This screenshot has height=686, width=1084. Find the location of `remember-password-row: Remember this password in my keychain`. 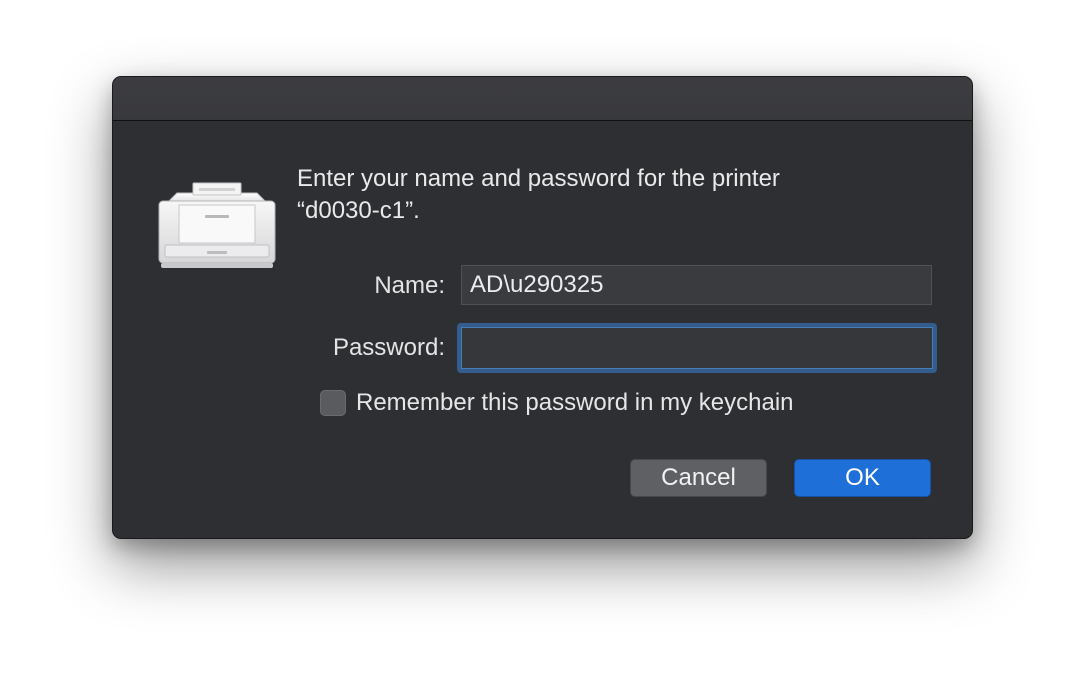

remember-password-row: Remember this password in my keychain is located at coordinates (557, 403).